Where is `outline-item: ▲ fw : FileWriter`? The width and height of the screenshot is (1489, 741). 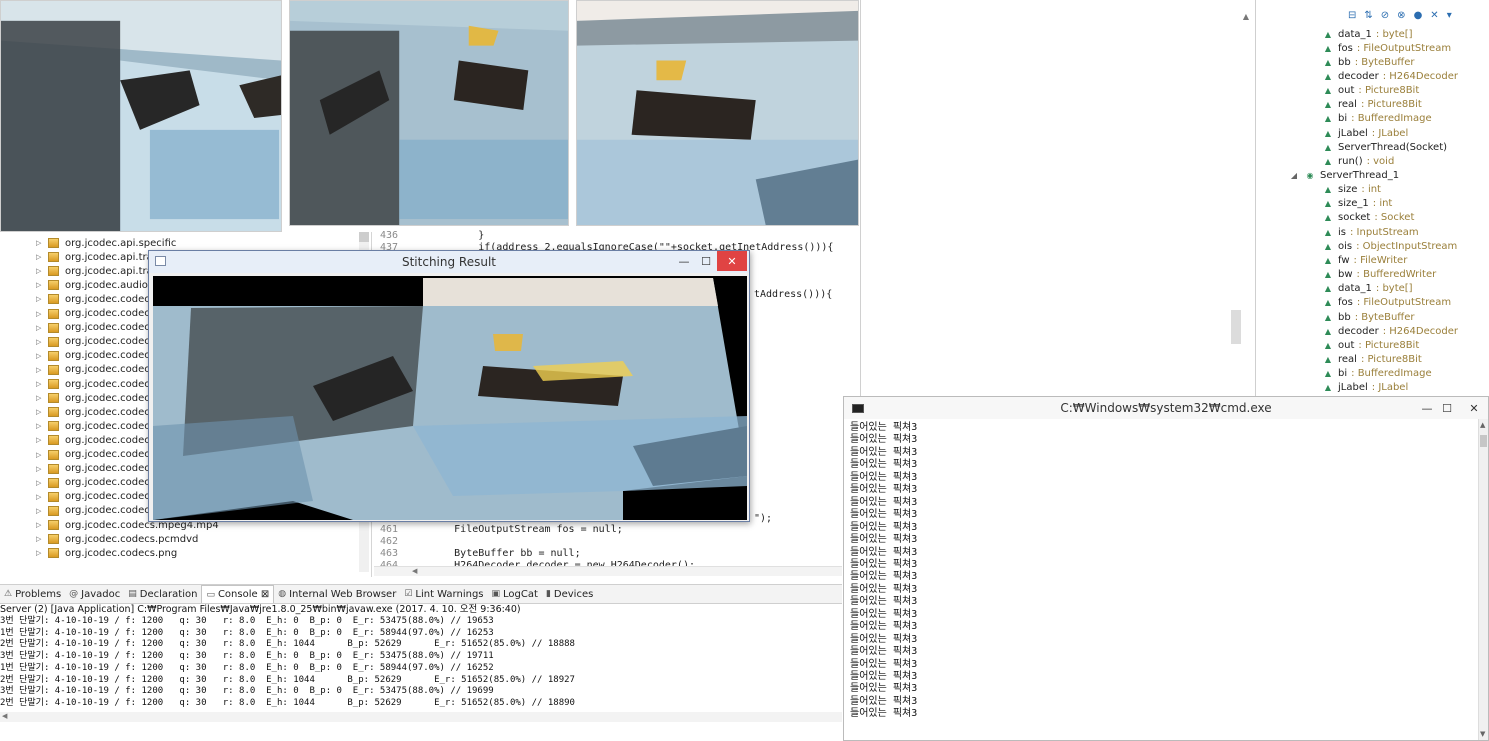 outline-item: ▲ fw : FileWriter is located at coordinates (1364, 260).